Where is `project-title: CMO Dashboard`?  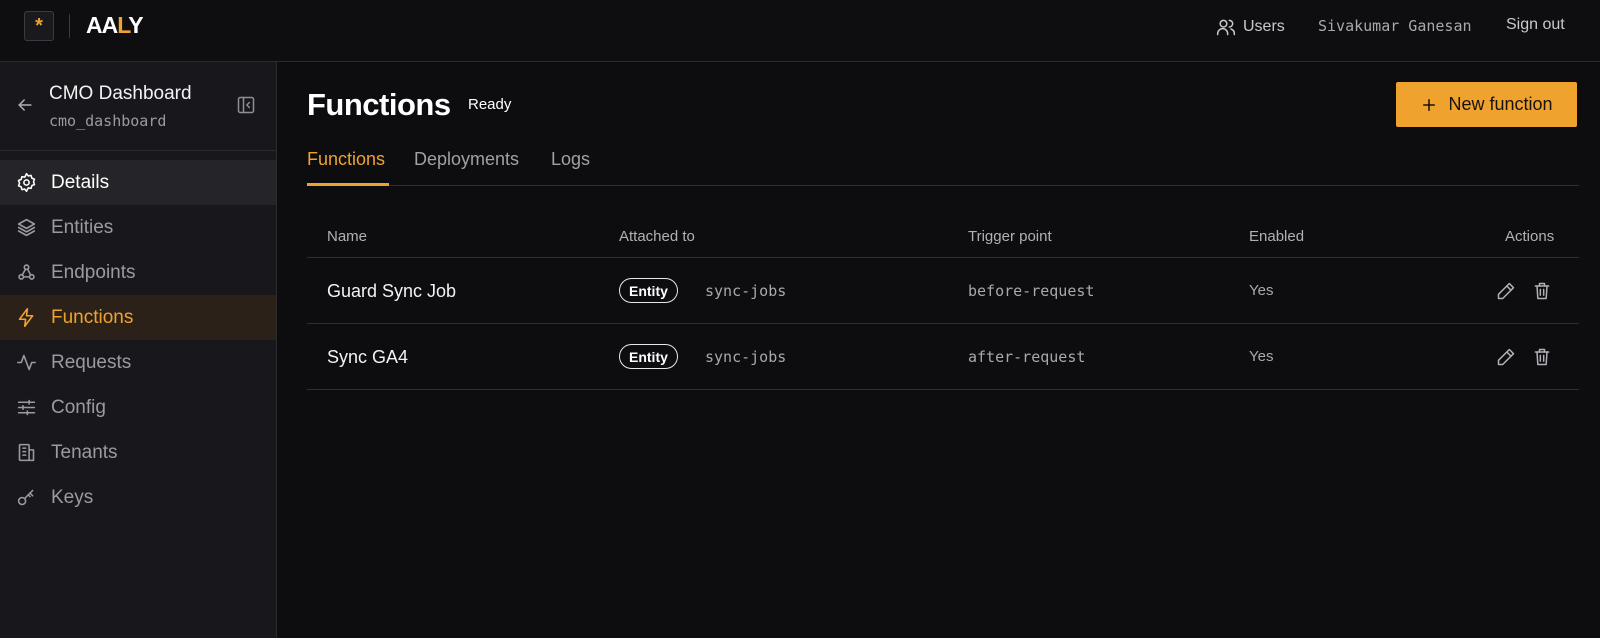 project-title: CMO Dashboard is located at coordinates (120, 93).